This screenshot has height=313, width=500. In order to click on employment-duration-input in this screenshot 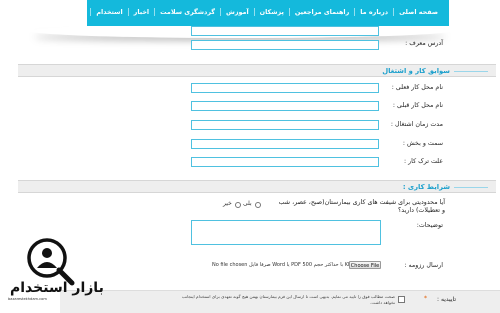, I will do `click(285, 125)`.